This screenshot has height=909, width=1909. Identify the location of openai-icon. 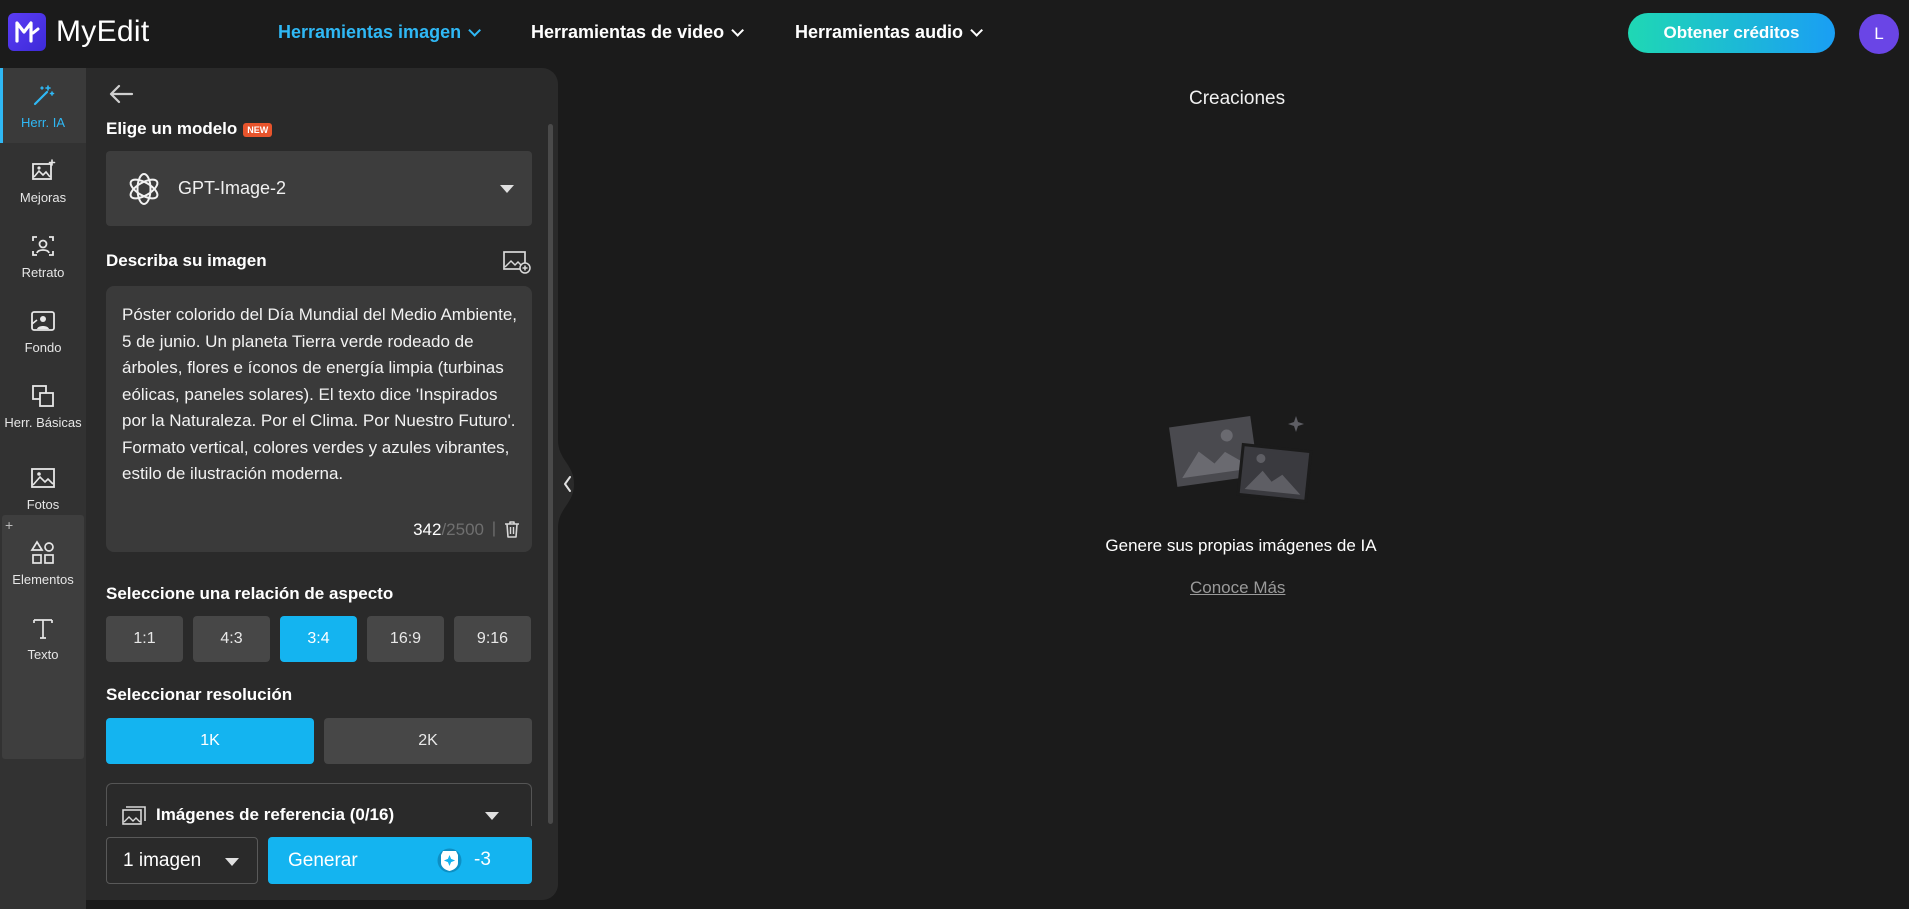
(144, 188).